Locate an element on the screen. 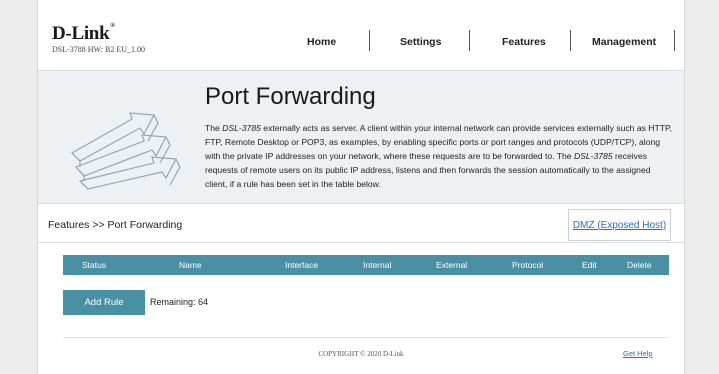 The height and width of the screenshot is (374, 719). nav-settings: Settings is located at coordinates (420, 42).